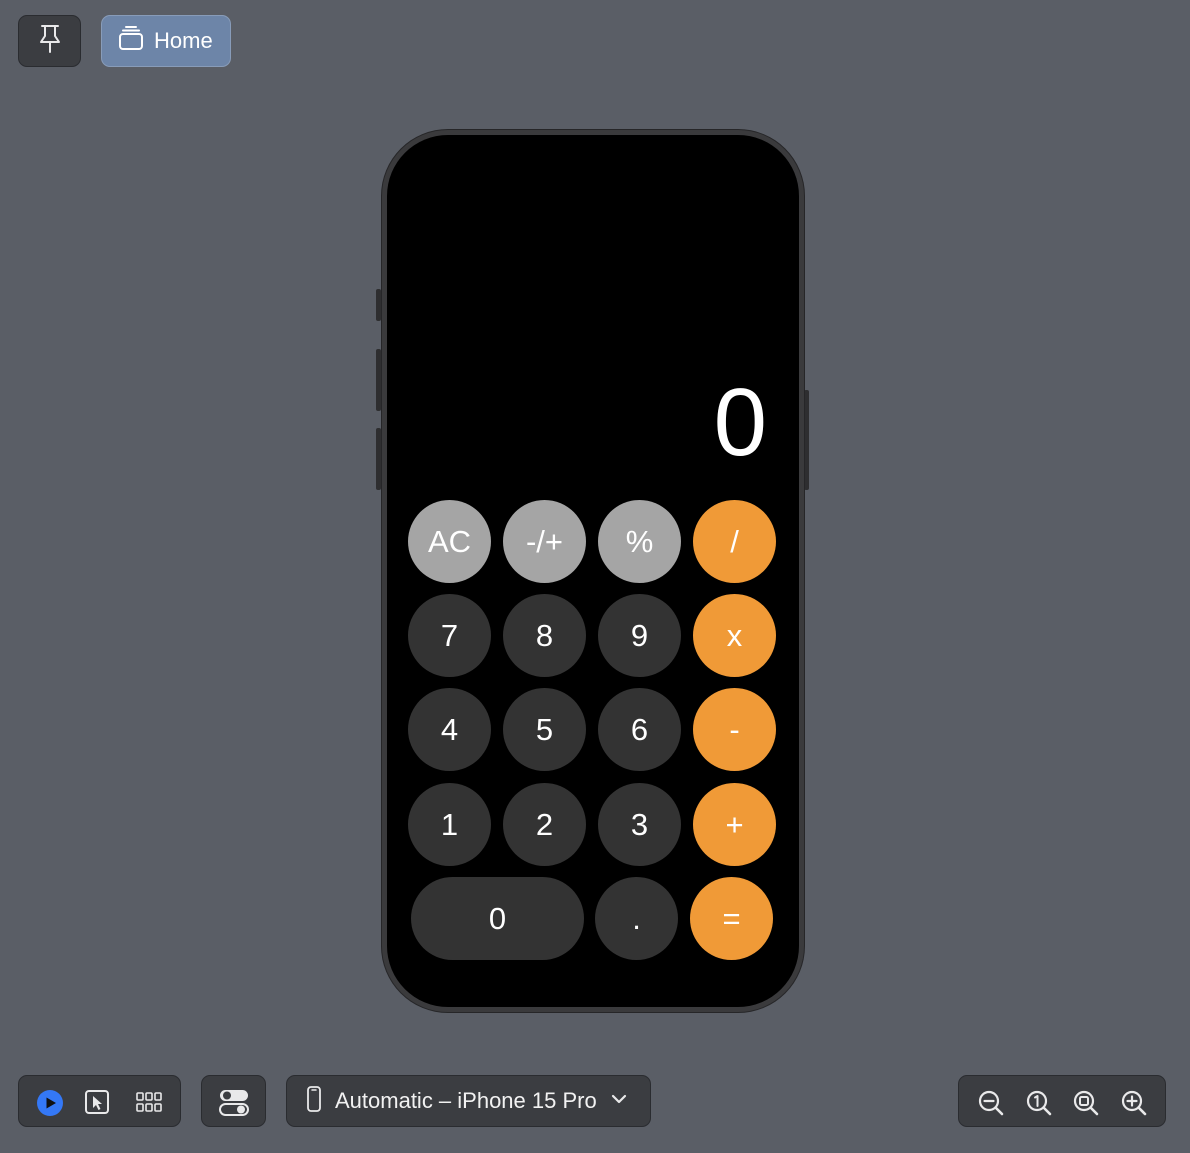  I want to click on device-settings-button, so click(233, 1101).